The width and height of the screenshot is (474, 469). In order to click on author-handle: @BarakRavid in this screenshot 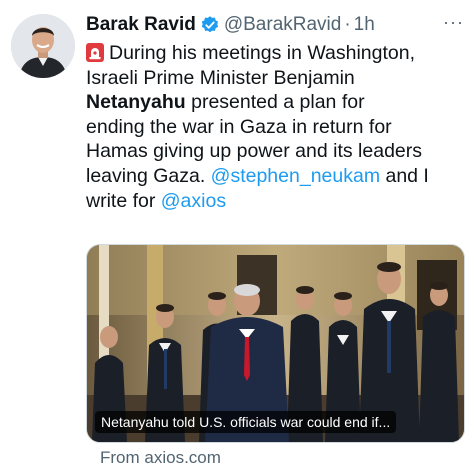, I will do `click(283, 25)`.